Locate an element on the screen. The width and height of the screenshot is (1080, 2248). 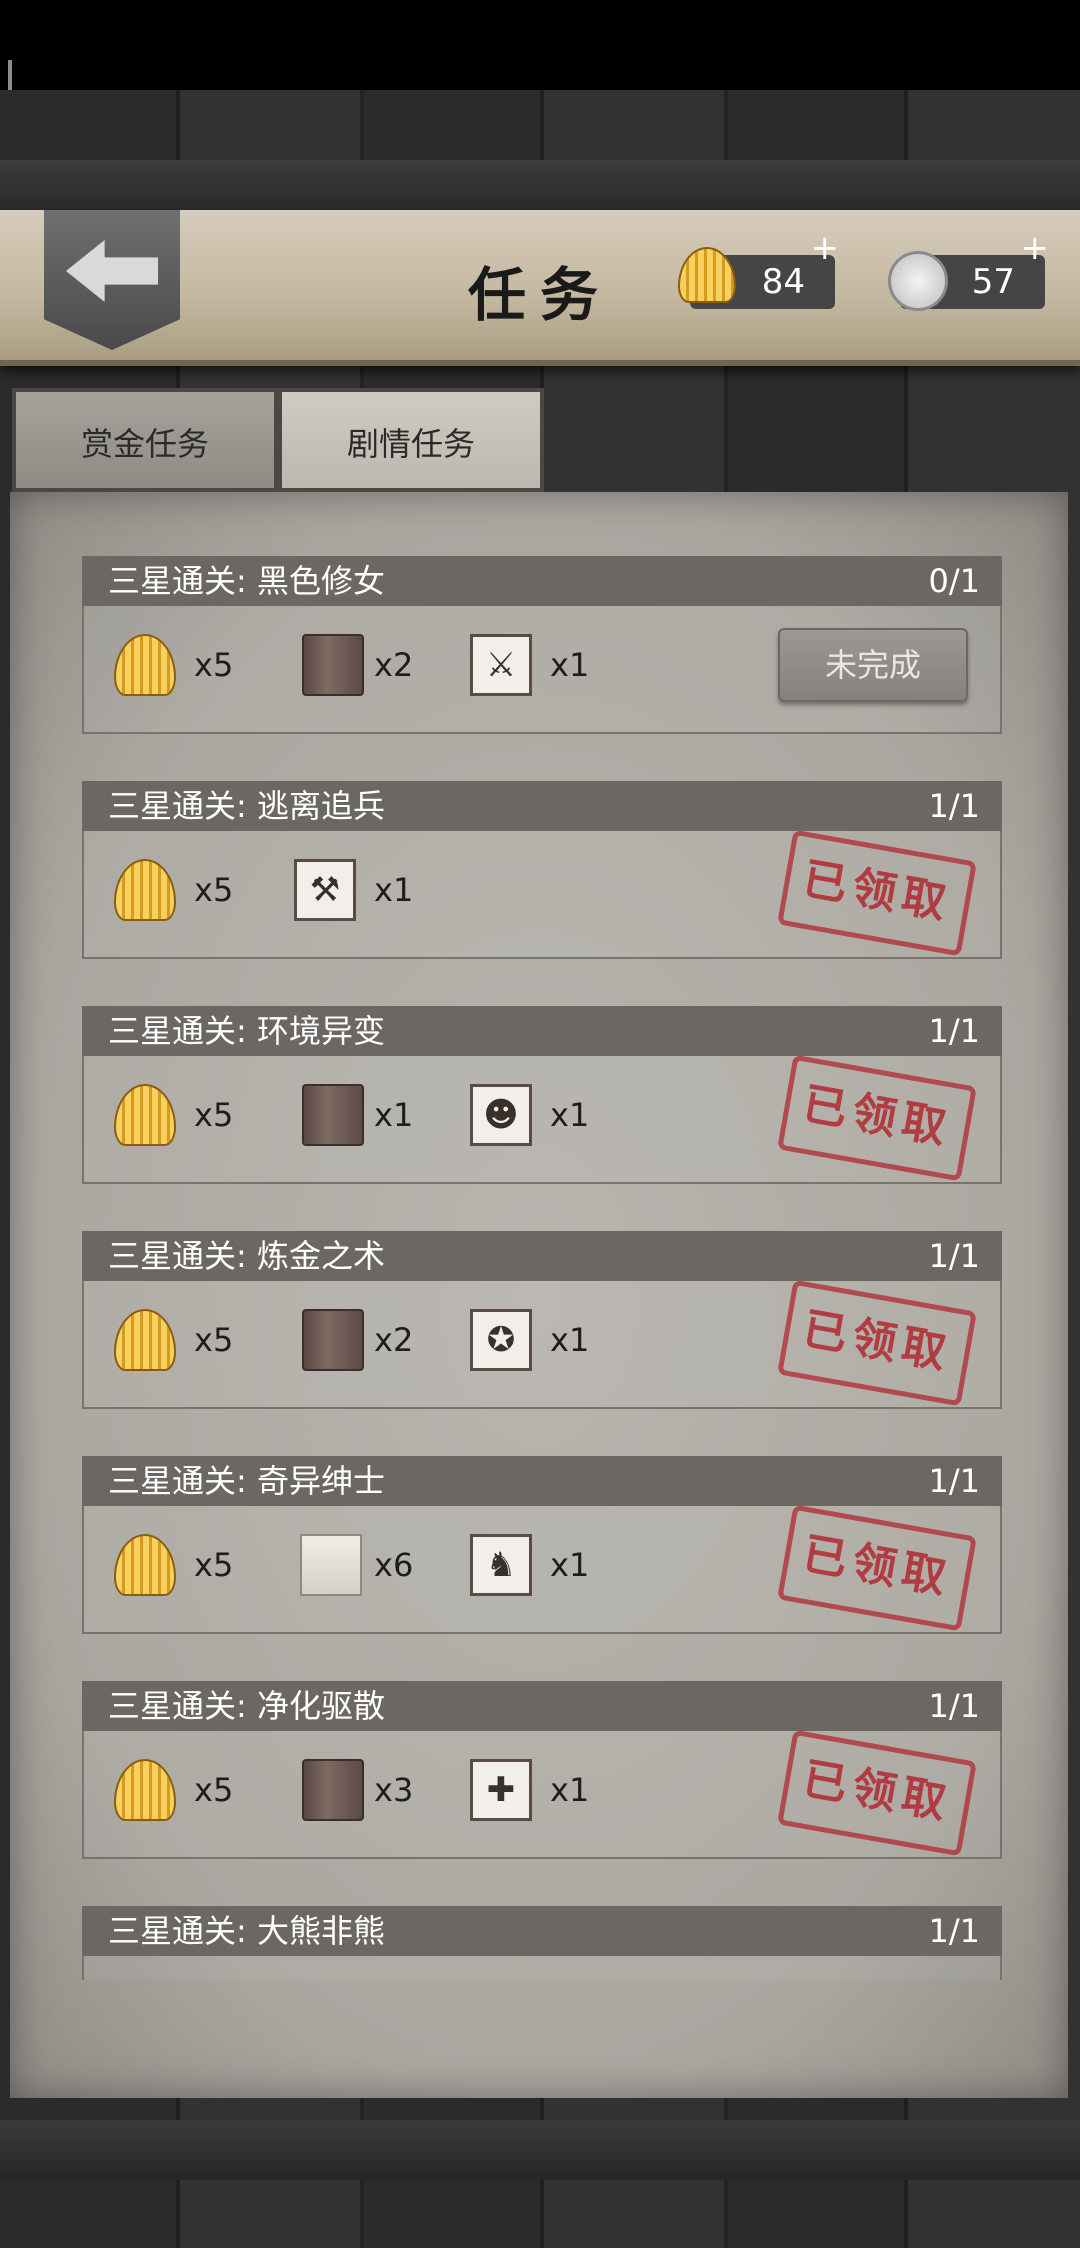
task-name: 三星通关: 炼金之术 is located at coordinates (246, 1256).